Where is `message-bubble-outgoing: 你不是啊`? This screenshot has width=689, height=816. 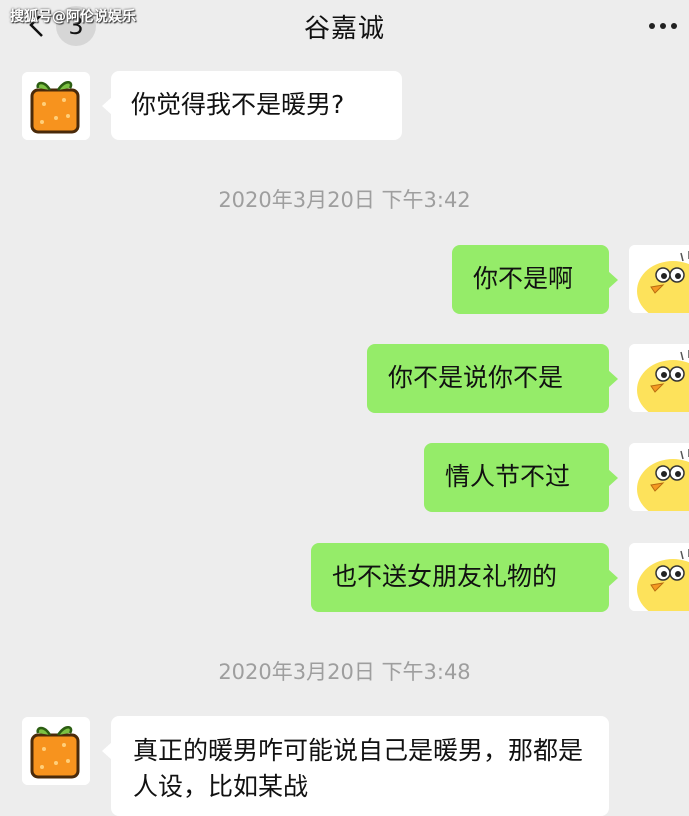
message-bubble-outgoing: 你不是啊 is located at coordinates (535, 279).